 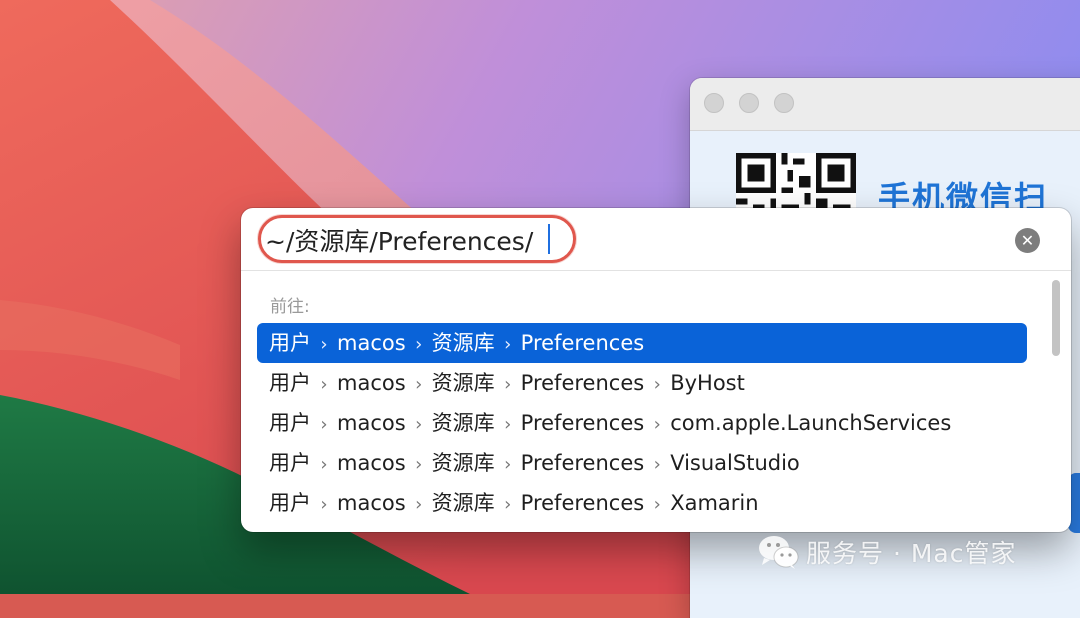 What do you see at coordinates (784, 103) in the screenshot?
I see `zoom-window-button` at bounding box center [784, 103].